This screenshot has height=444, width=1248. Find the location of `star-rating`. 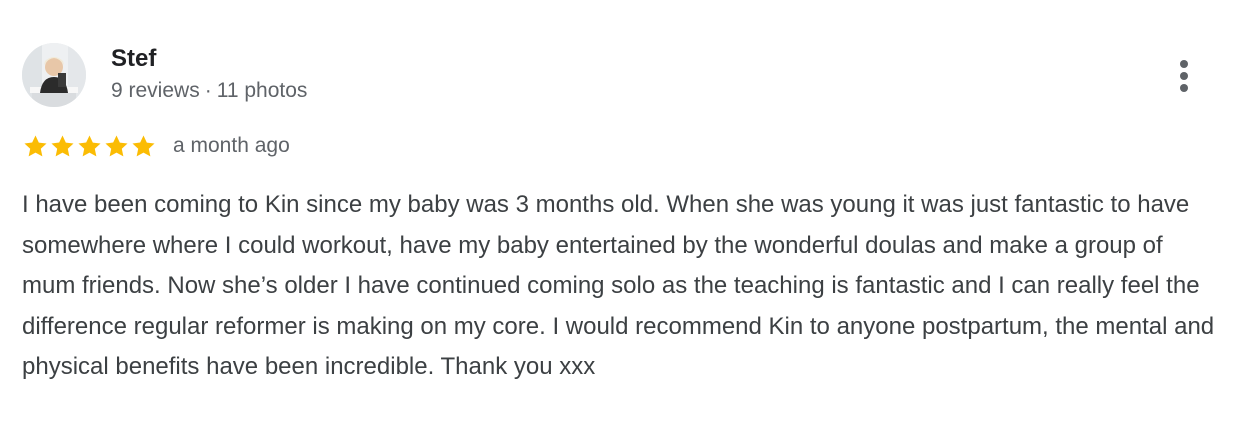

star-rating is located at coordinates (89, 146).